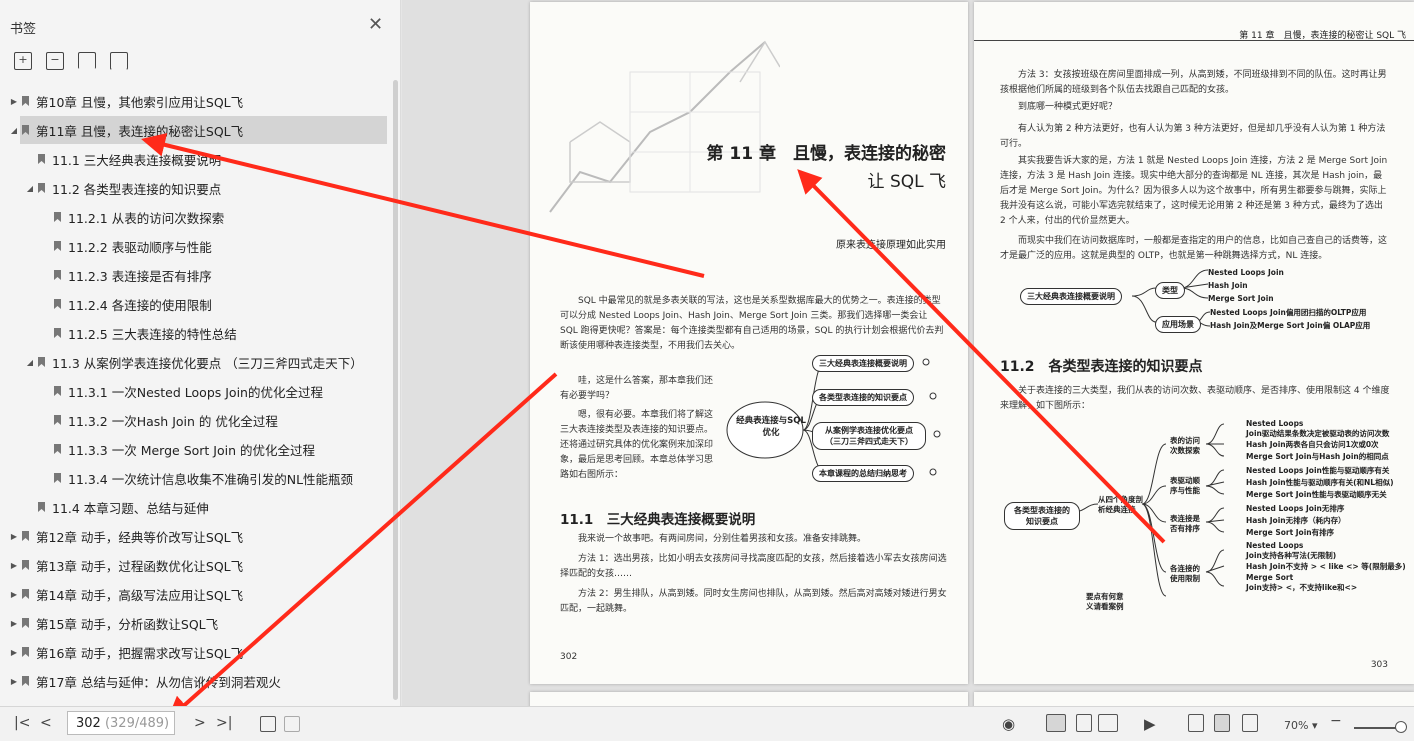 This screenshot has width=1414, height=741. I want to click on bookmark-item: ◢ 11.2 各类型表连接的知识要点, so click(195, 188).